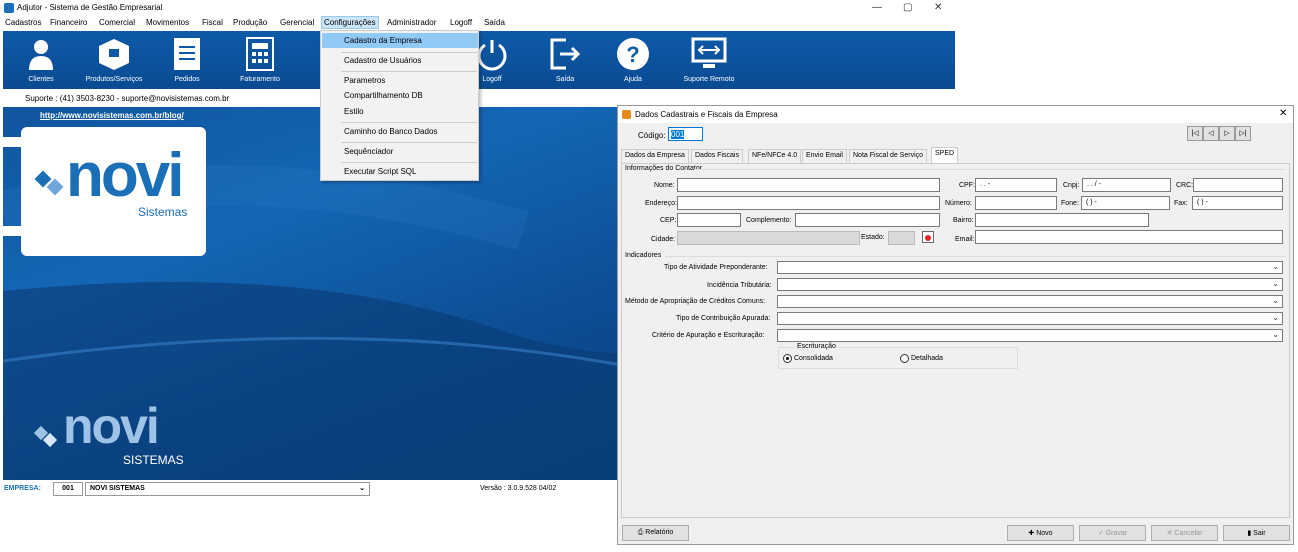  I want to click on consolidada-radio, so click(787, 358).